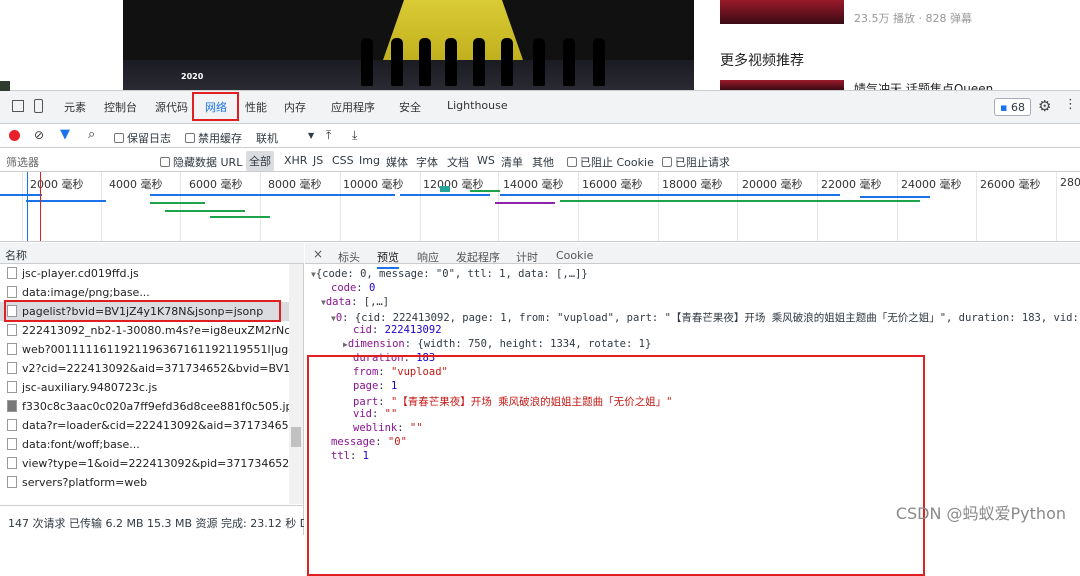 The width and height of the screenshot is (1080, 576). Describe the element at coordinates (477, 105) in the screenshot. I see `tab-lighthouse: Lighthouse` at that location.